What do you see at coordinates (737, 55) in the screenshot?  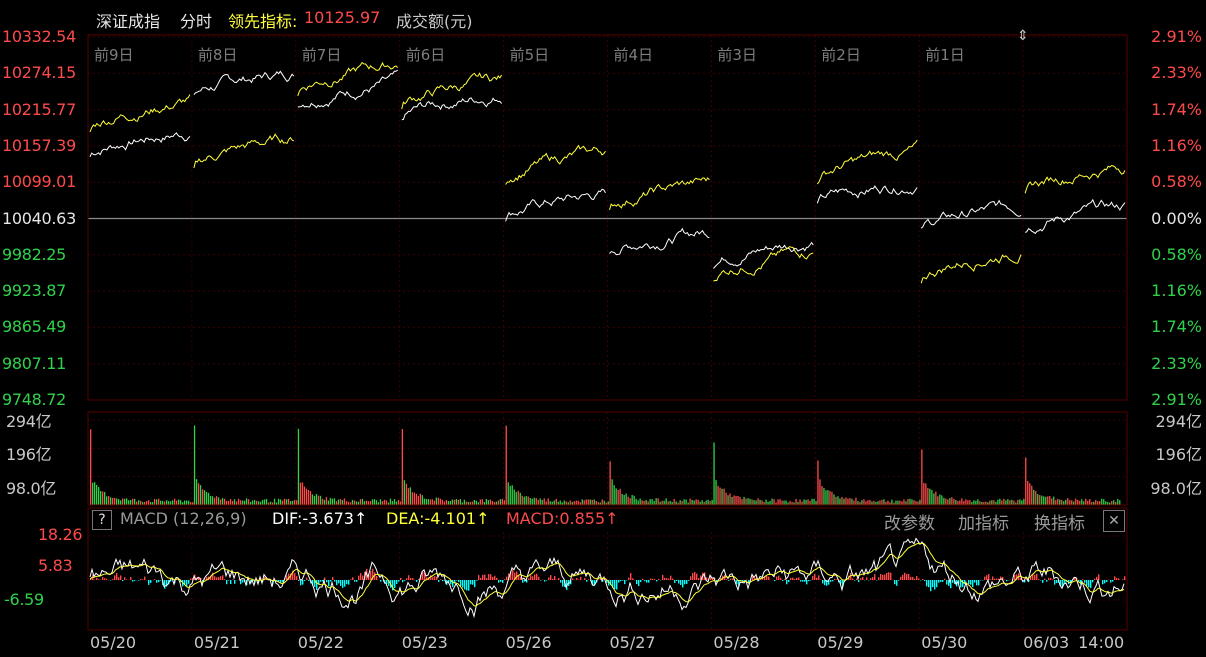 I see `day-label: 前3日` at bounding box center [737, 55].